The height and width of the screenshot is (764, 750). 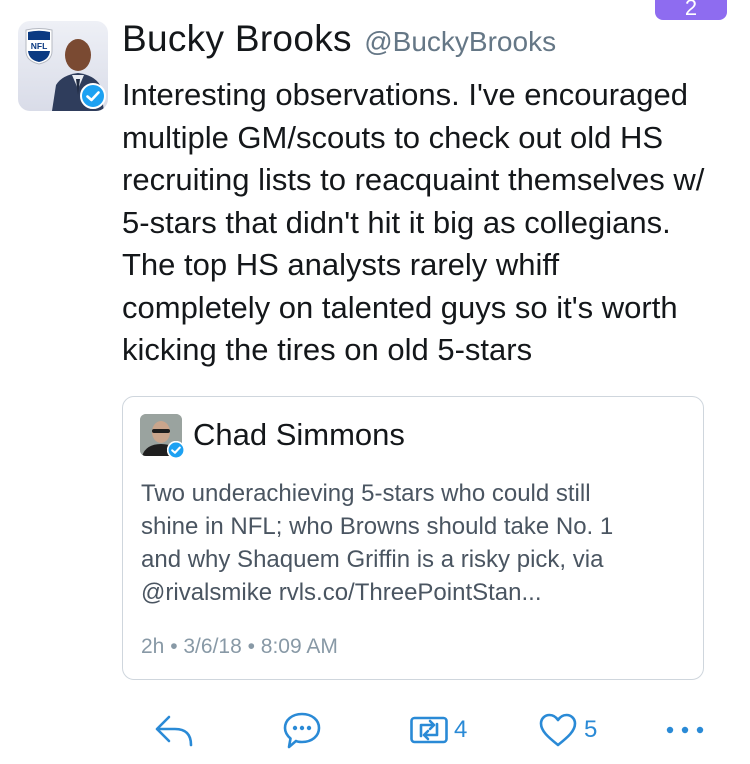 What do you see at coordinates (558, 730) in the screenshot?
I see `heart-icon` at bounding box center [558, 730].